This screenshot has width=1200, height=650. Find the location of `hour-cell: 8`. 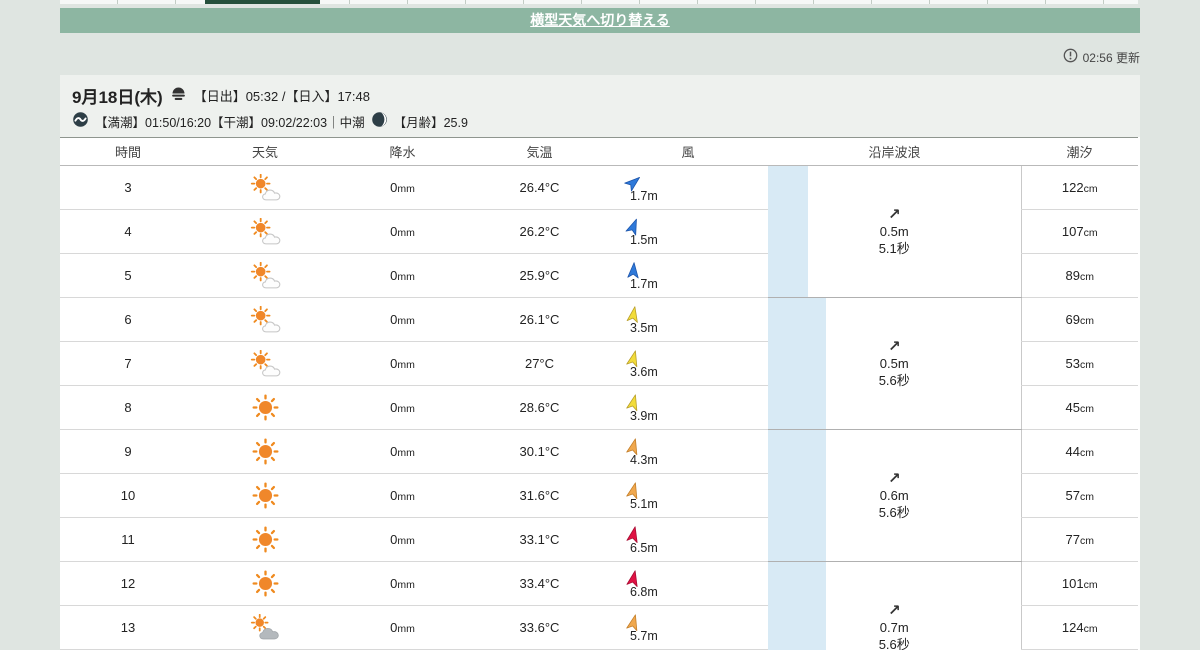

hour-cell: 8 is located at coordinates (128, 407).